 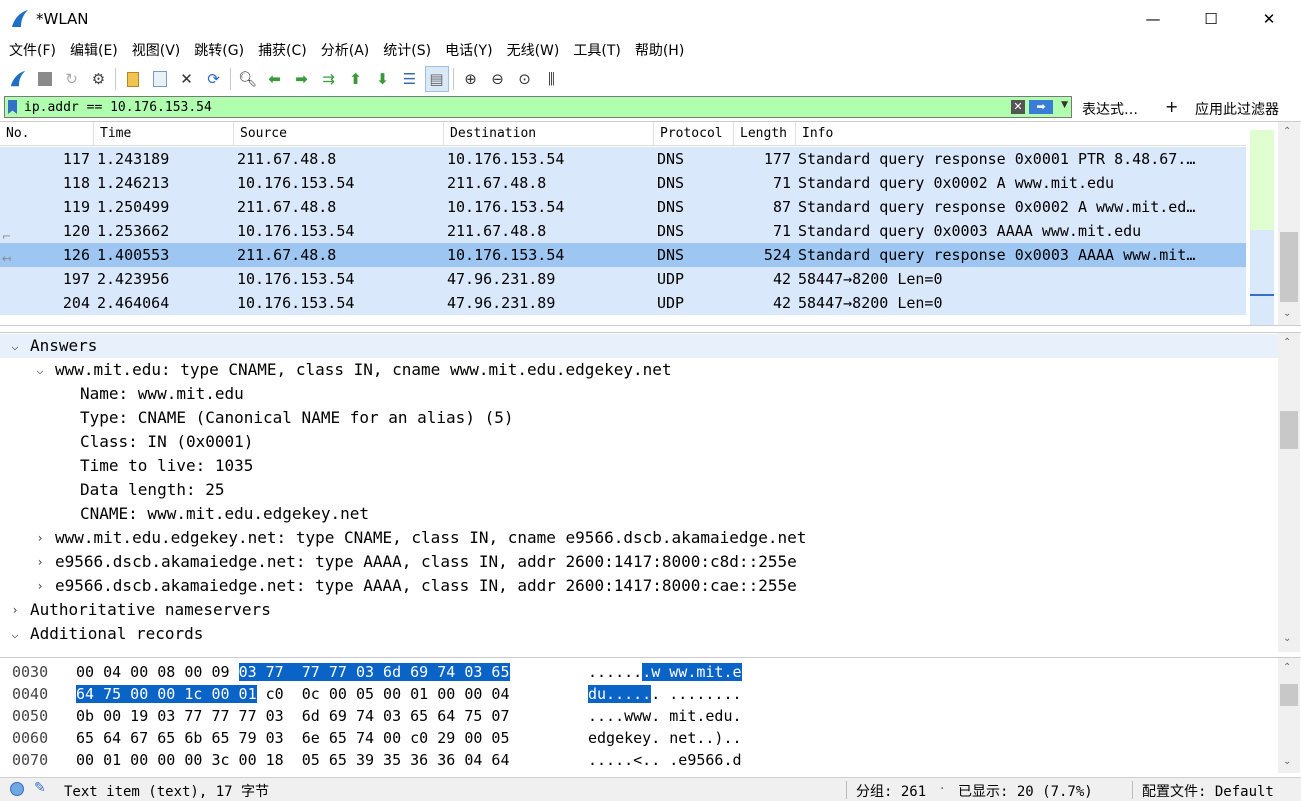 What do you see at coordinates (1289, 715) in the screenshot?
I see `bytes-scrollbar: ⌃ ⌄` at bounding box center [1289, 715].